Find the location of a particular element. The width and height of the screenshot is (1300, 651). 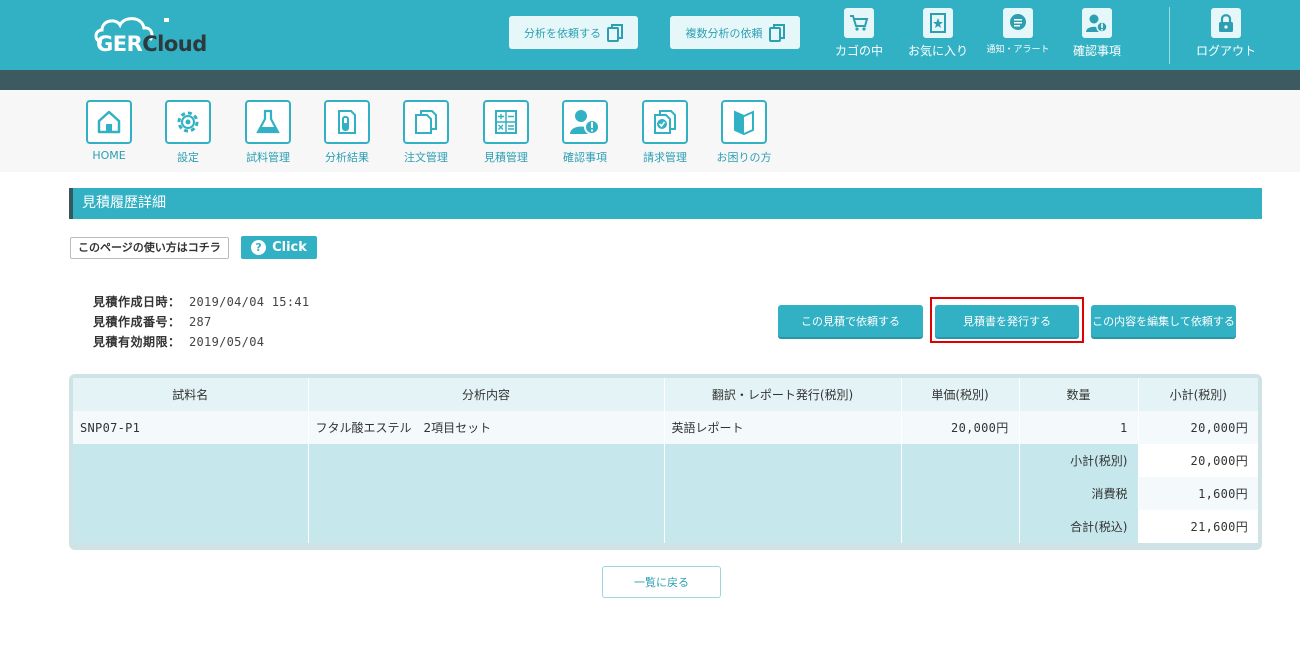

menu-help: お困りの方 is located at coordinates (744, 132).